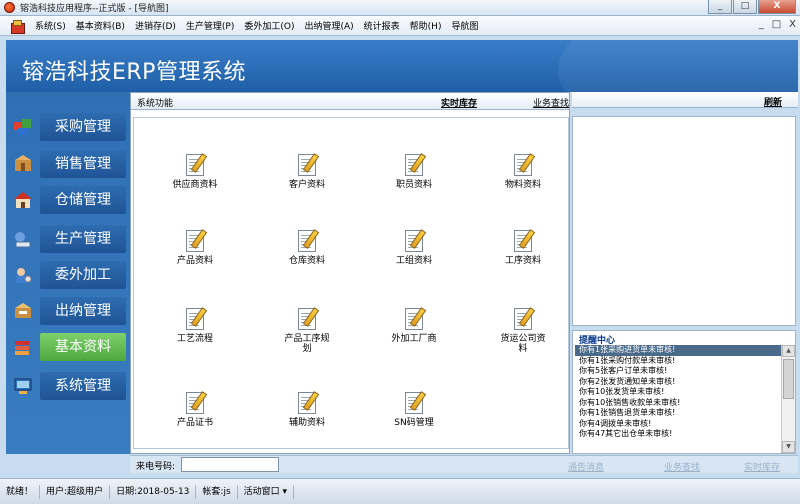 This screenshot has width=800, height=504. What do you see at coordinates (678, 361) in the screenshot?
I see `list-item: 你有1张采购付款单未审核!` at bounding box center [678, 361].